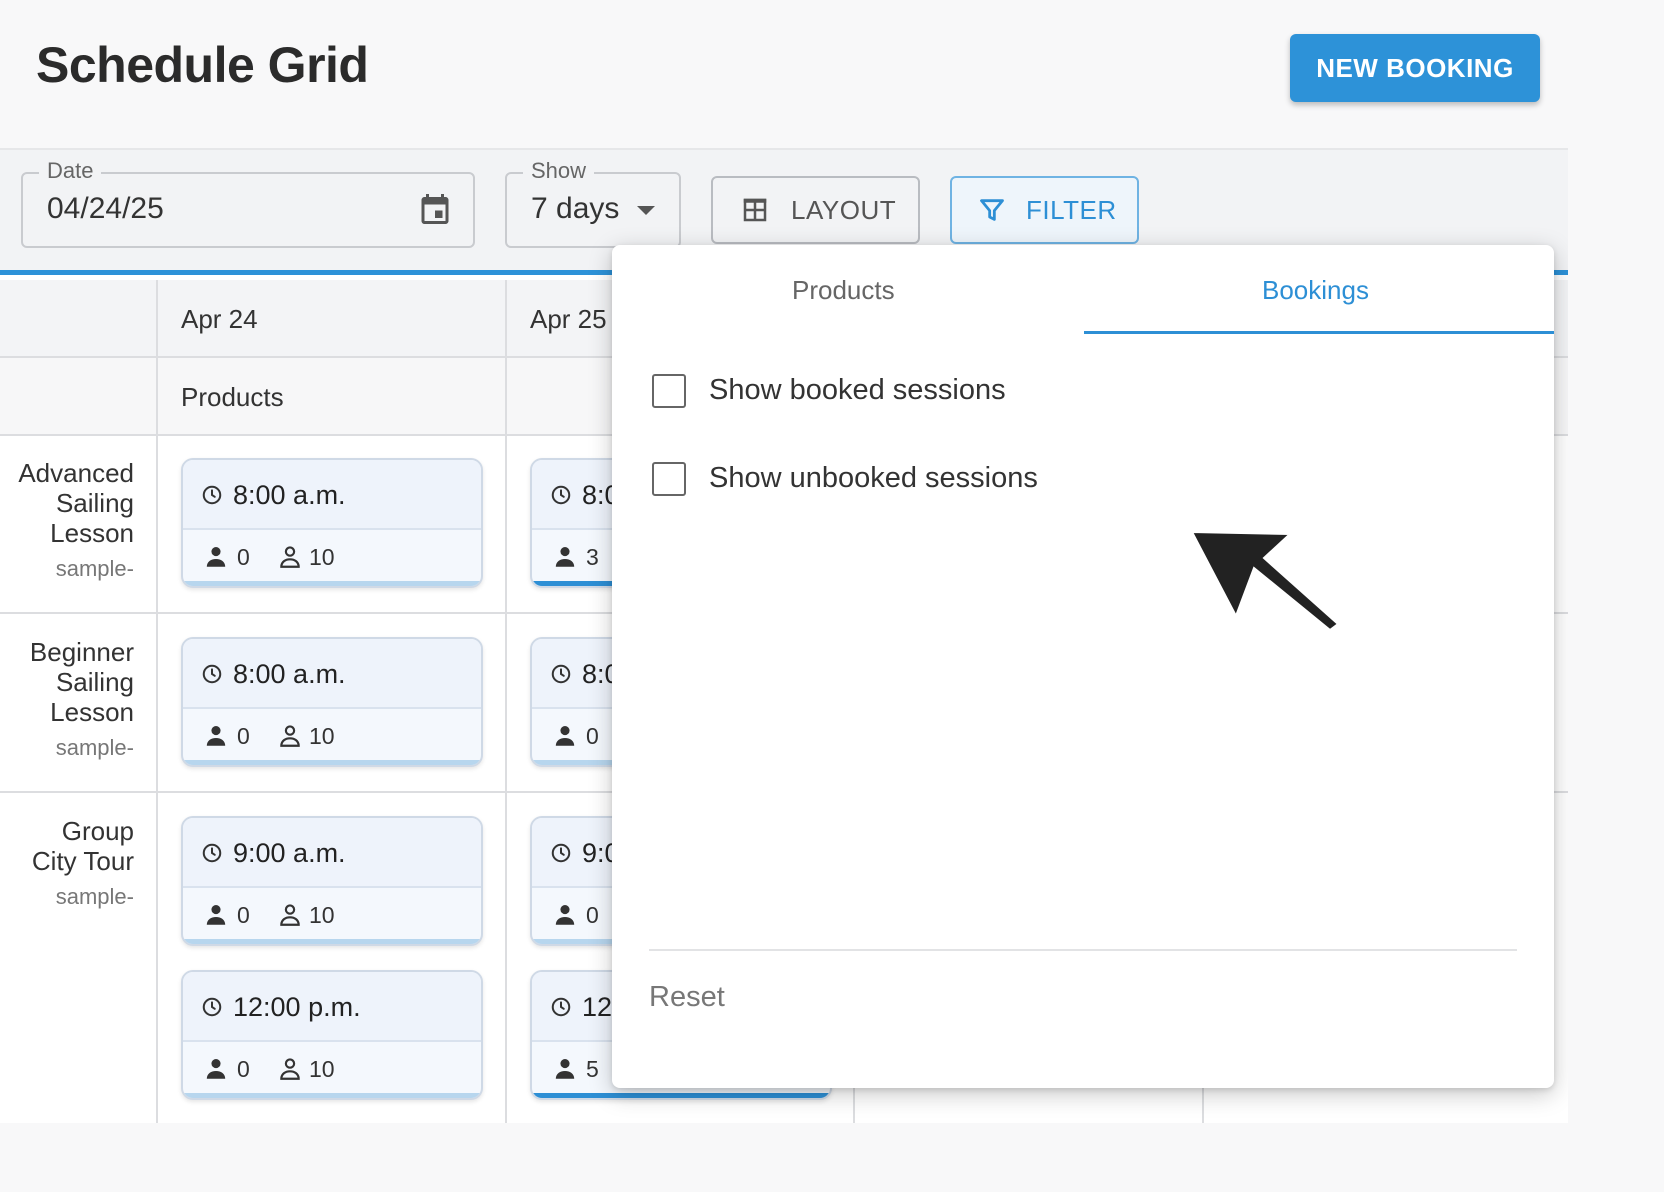 This screenshot has height=1192, width=1664. What do you see at coordinates (1415, 68) in the screenshot?
I see `new-booking-button: NEW BOOKING` at bounding box center [1415, 68].